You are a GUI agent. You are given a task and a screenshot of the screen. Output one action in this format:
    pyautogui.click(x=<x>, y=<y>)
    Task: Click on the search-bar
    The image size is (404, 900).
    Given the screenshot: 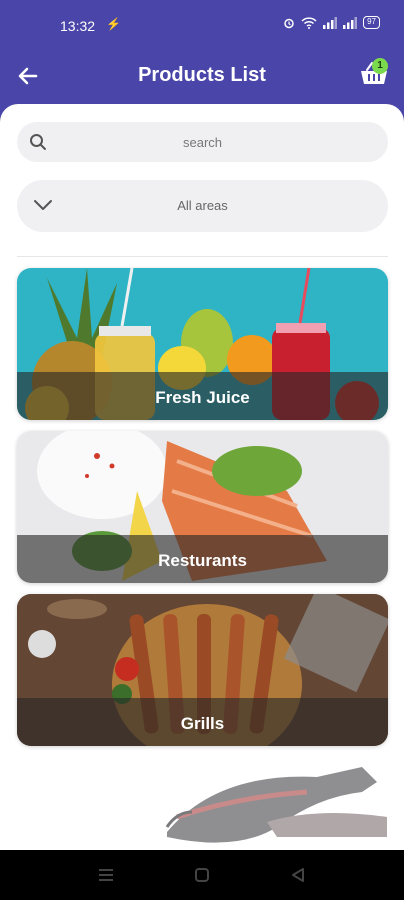 What is the action you would take?
    pyautogui.click(x=202, y=142)
    